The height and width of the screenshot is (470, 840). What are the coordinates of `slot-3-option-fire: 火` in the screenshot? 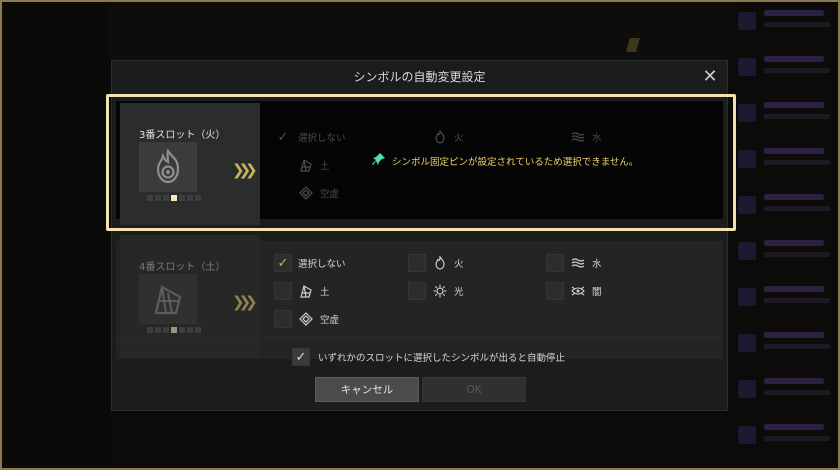 It's located at (436, 137).